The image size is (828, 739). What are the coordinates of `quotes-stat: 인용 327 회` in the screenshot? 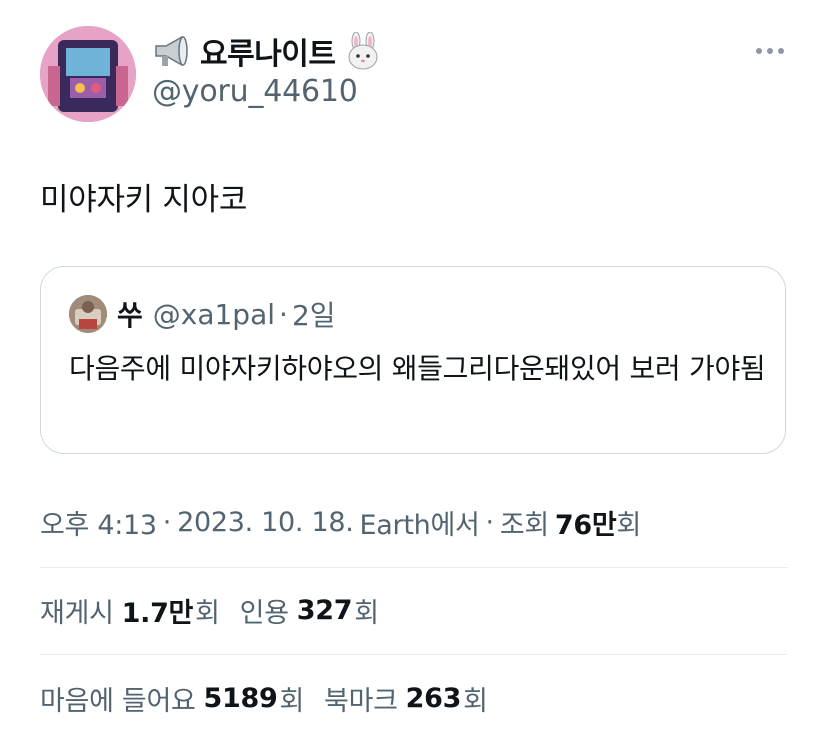 It's located at (309, 610).